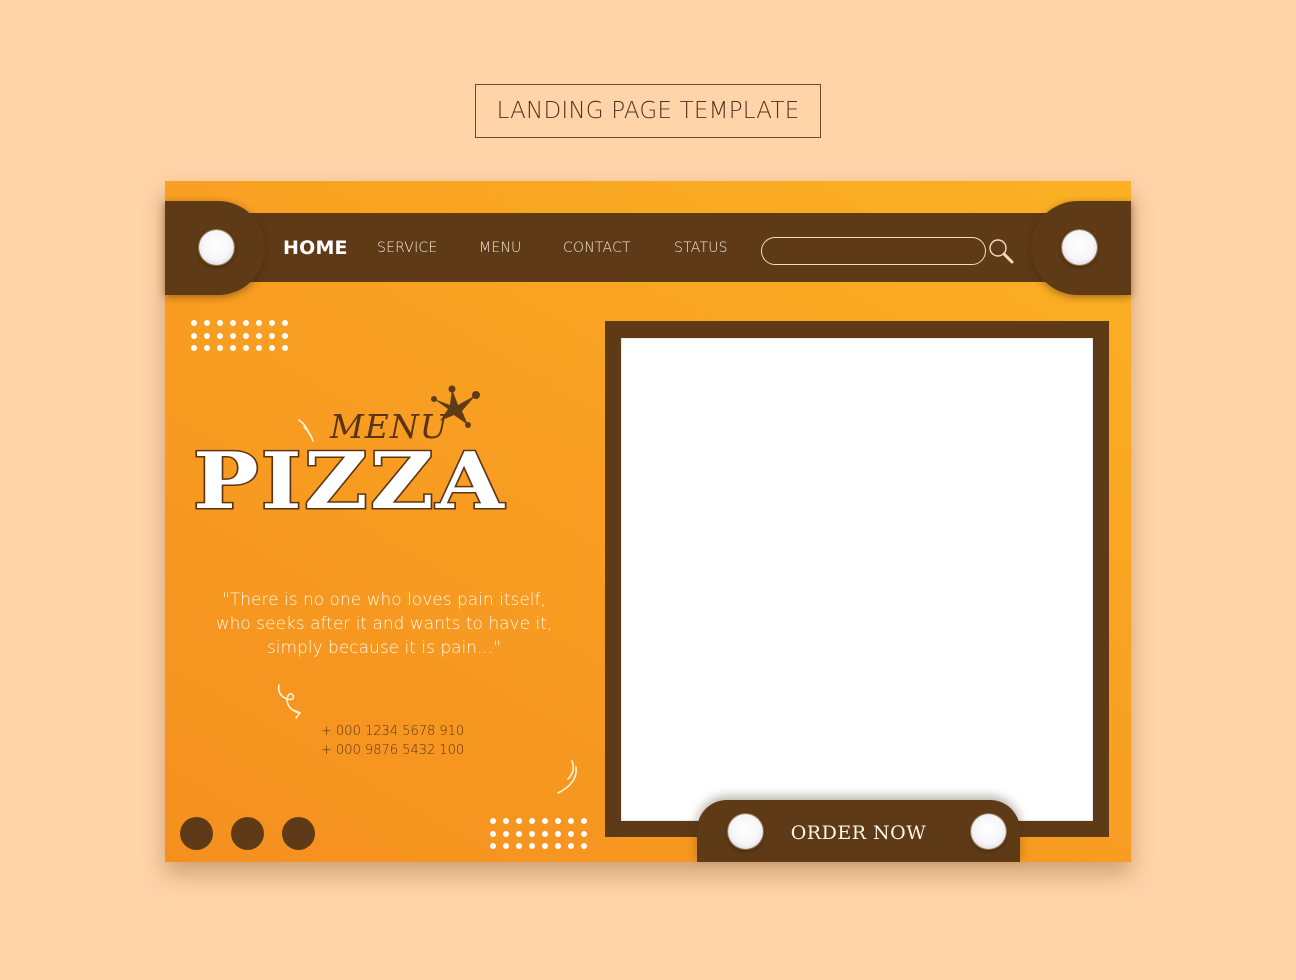  What do you see at coordinates (500, 247) in the screenshot?
I see `nav-item-menu: MENU` at bounding box center [500, 247].